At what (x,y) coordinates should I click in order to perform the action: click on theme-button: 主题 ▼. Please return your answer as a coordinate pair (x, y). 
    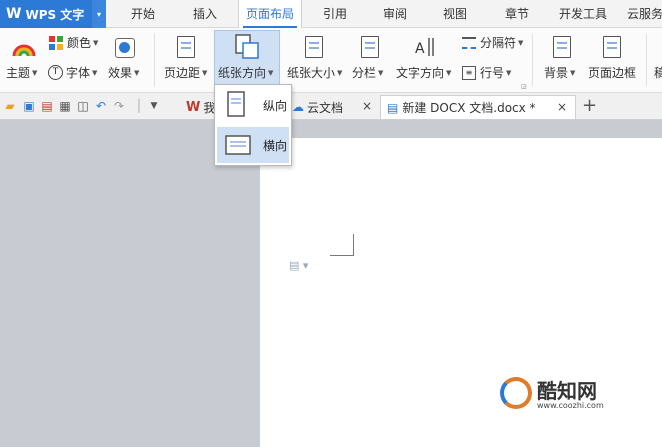
    Looking at the image, I should click on (21, 72).